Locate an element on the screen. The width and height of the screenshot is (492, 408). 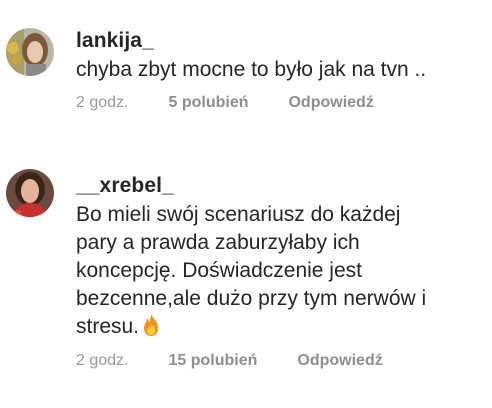
comment-meta: 2 godz. 5 polubień Odpowiedź is located at coordinates (225, 103).